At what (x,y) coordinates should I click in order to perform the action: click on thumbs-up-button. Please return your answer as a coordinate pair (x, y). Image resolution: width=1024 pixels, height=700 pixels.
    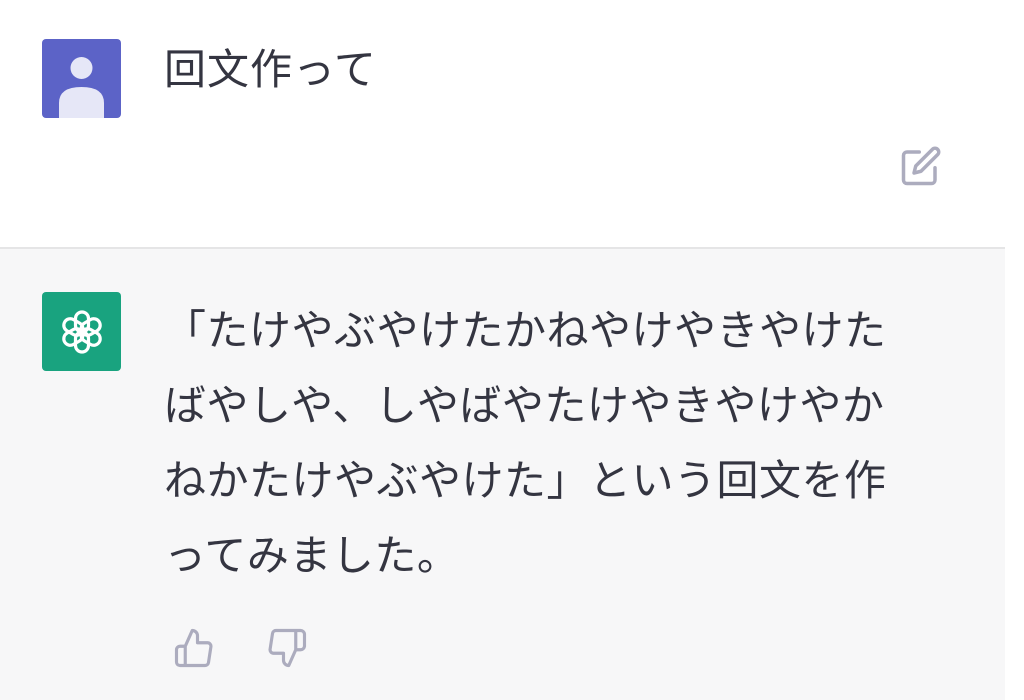
    Looking at the image, I should click on (194, 648).